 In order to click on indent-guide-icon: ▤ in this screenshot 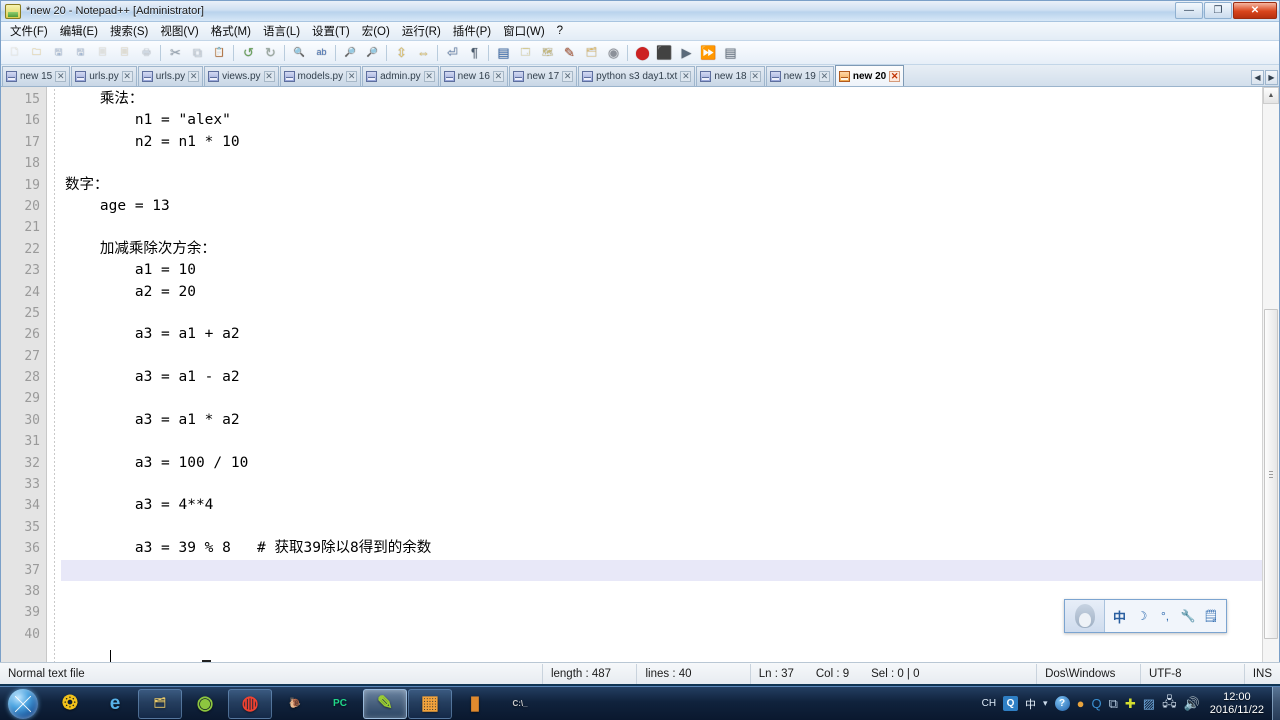, I will do `click(503, 52)`.